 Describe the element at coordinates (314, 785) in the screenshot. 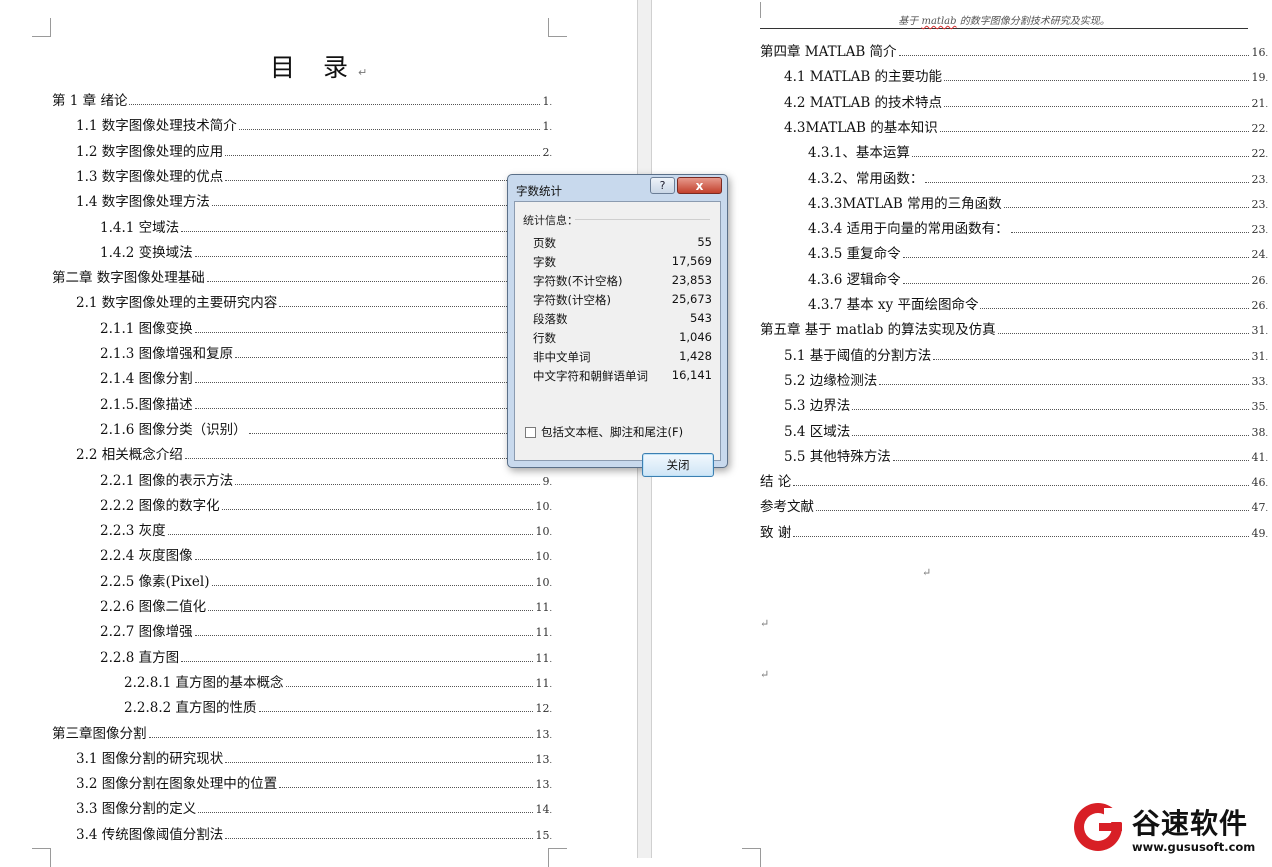

I see `toc-entry: 3.2 图像分割在图象处理中的位置 13` at that location.